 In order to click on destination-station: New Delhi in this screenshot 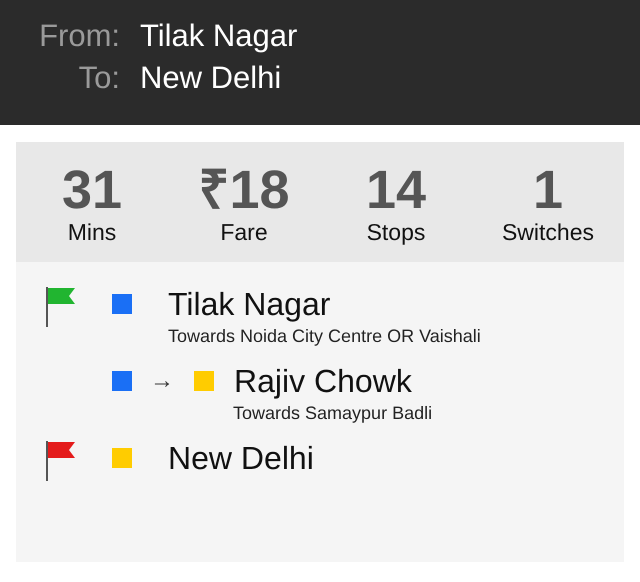, I will do `click(211, 78)`.